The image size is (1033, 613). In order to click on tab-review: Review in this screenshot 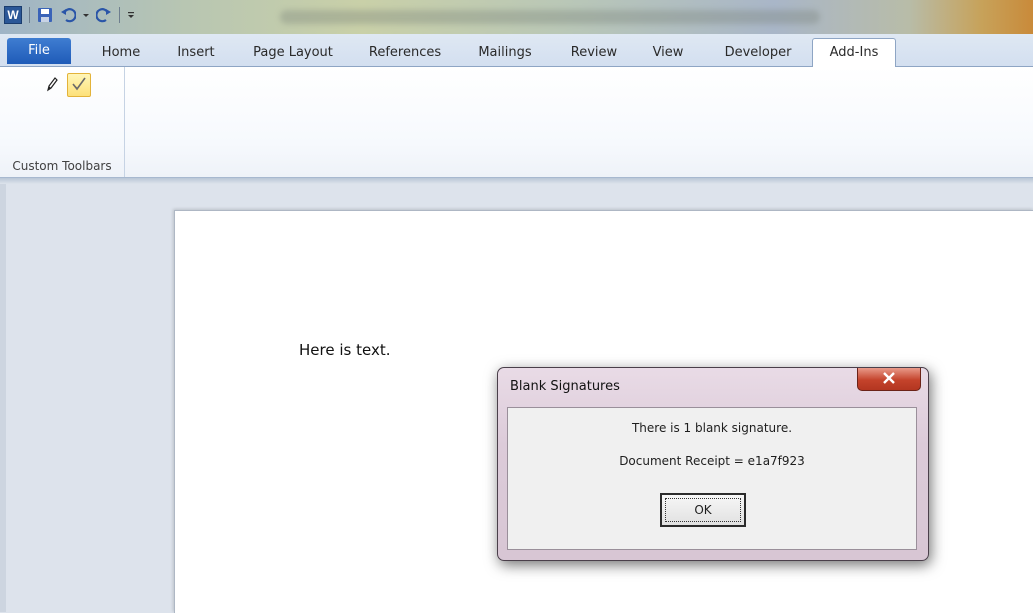, I will do `click(594, 54)`.